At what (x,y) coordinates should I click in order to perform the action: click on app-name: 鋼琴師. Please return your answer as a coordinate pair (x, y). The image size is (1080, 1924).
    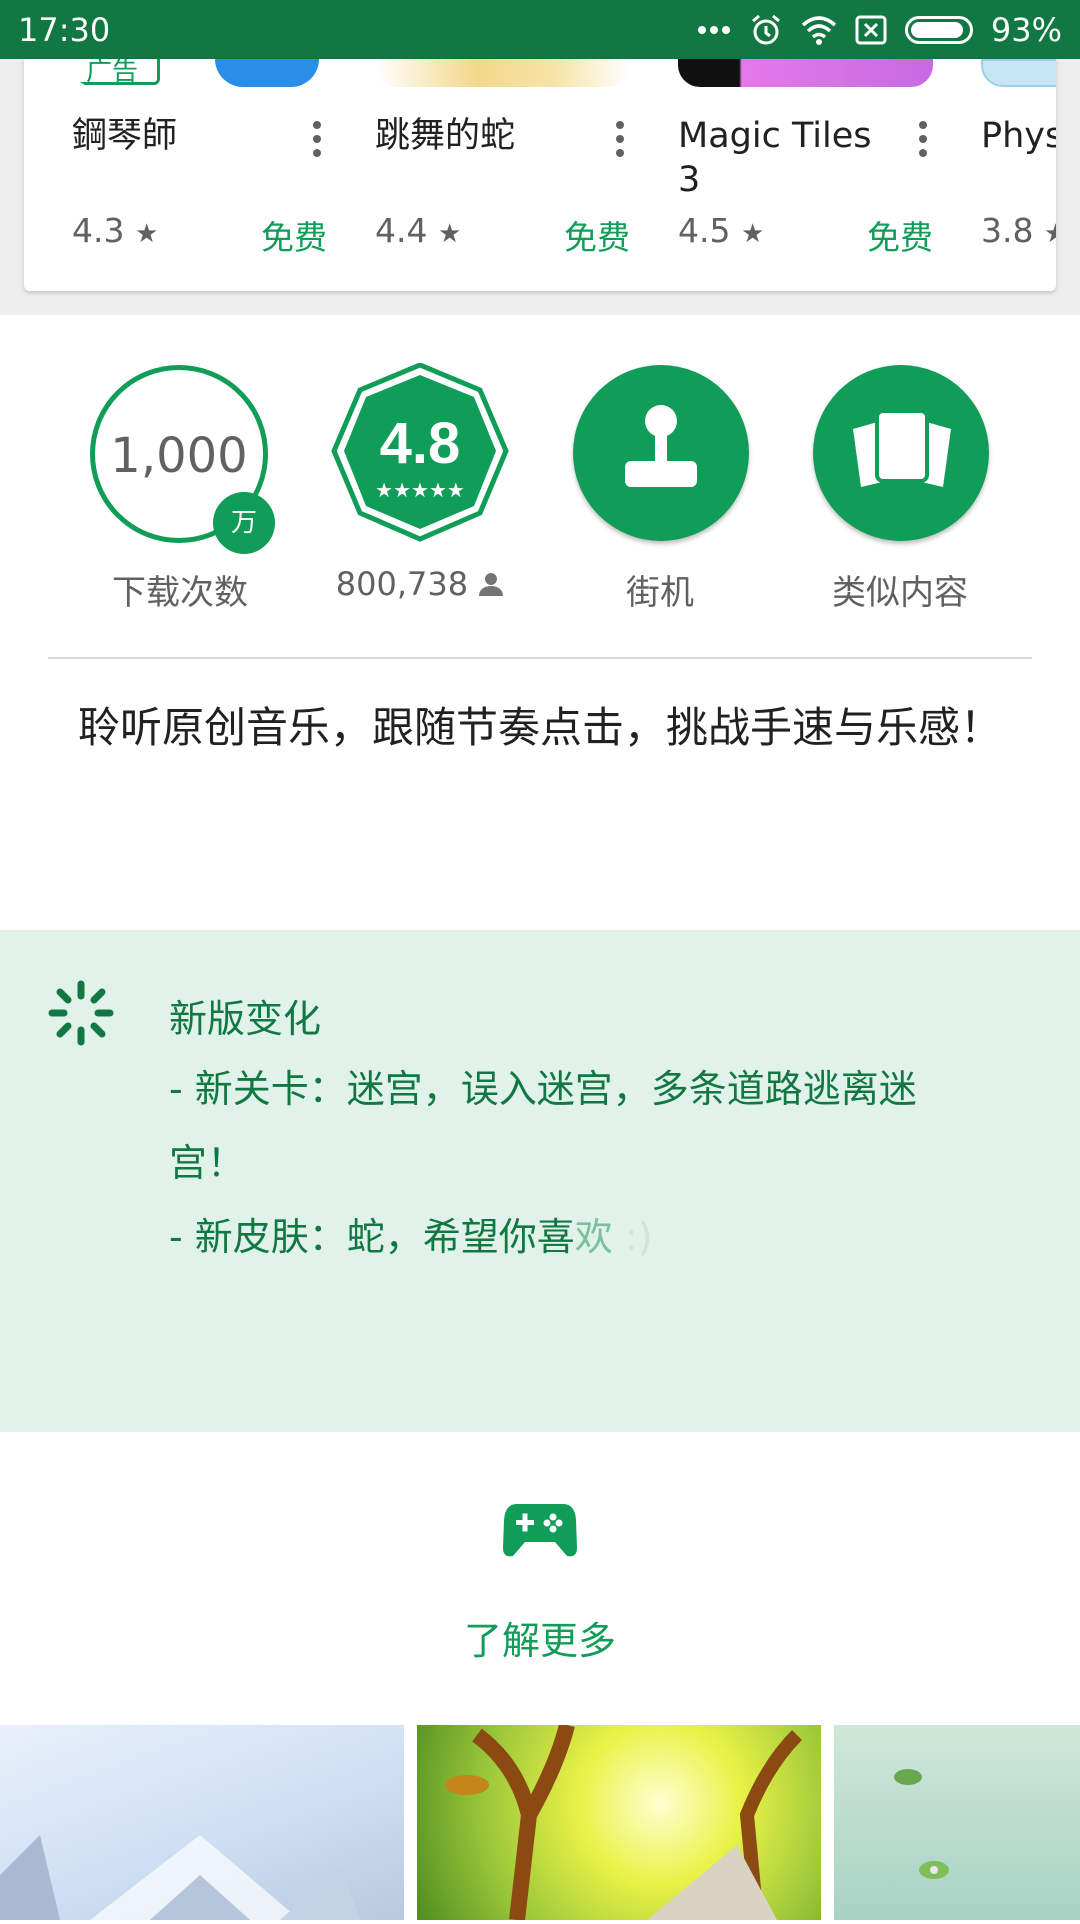
    Looking at the image, I should click on (125, 136).